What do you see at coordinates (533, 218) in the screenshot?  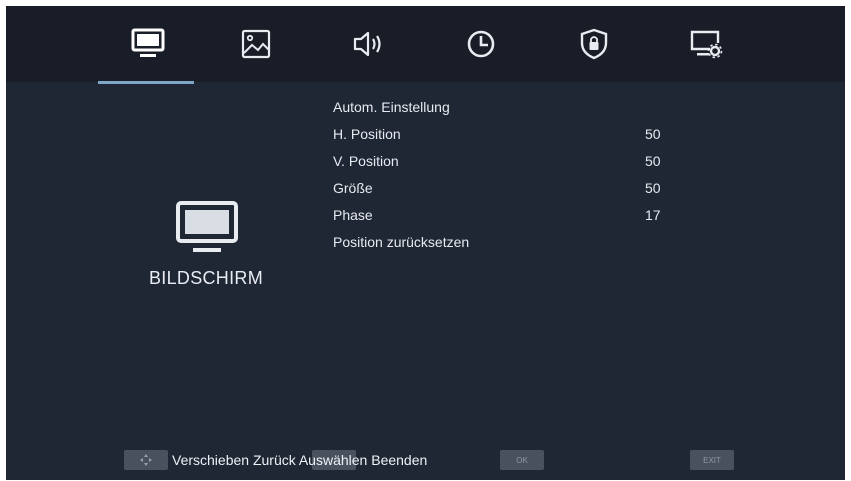 I see `menu-item-phase: Phase 17` at bounding box center [533, 218].